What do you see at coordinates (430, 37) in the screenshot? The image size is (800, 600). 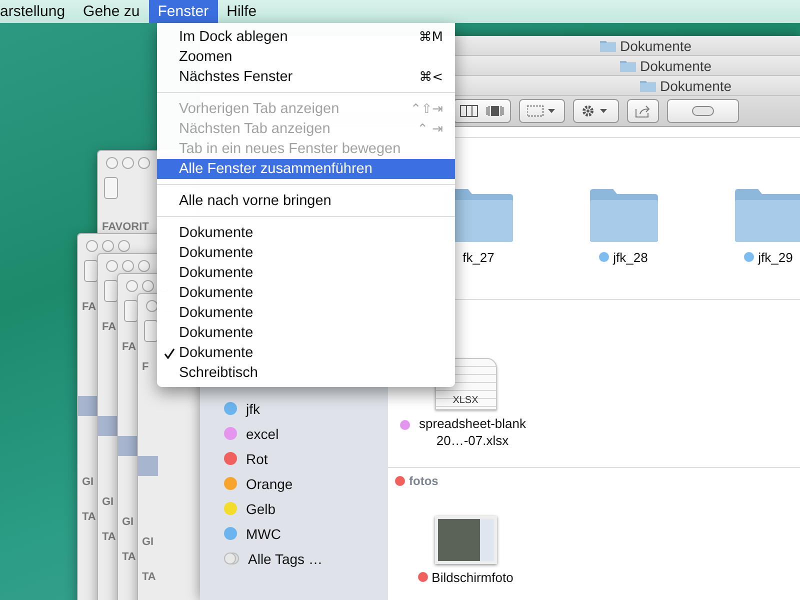 I see `keyboard-shortcut: ⌘M` at bounding box center [430, 37].